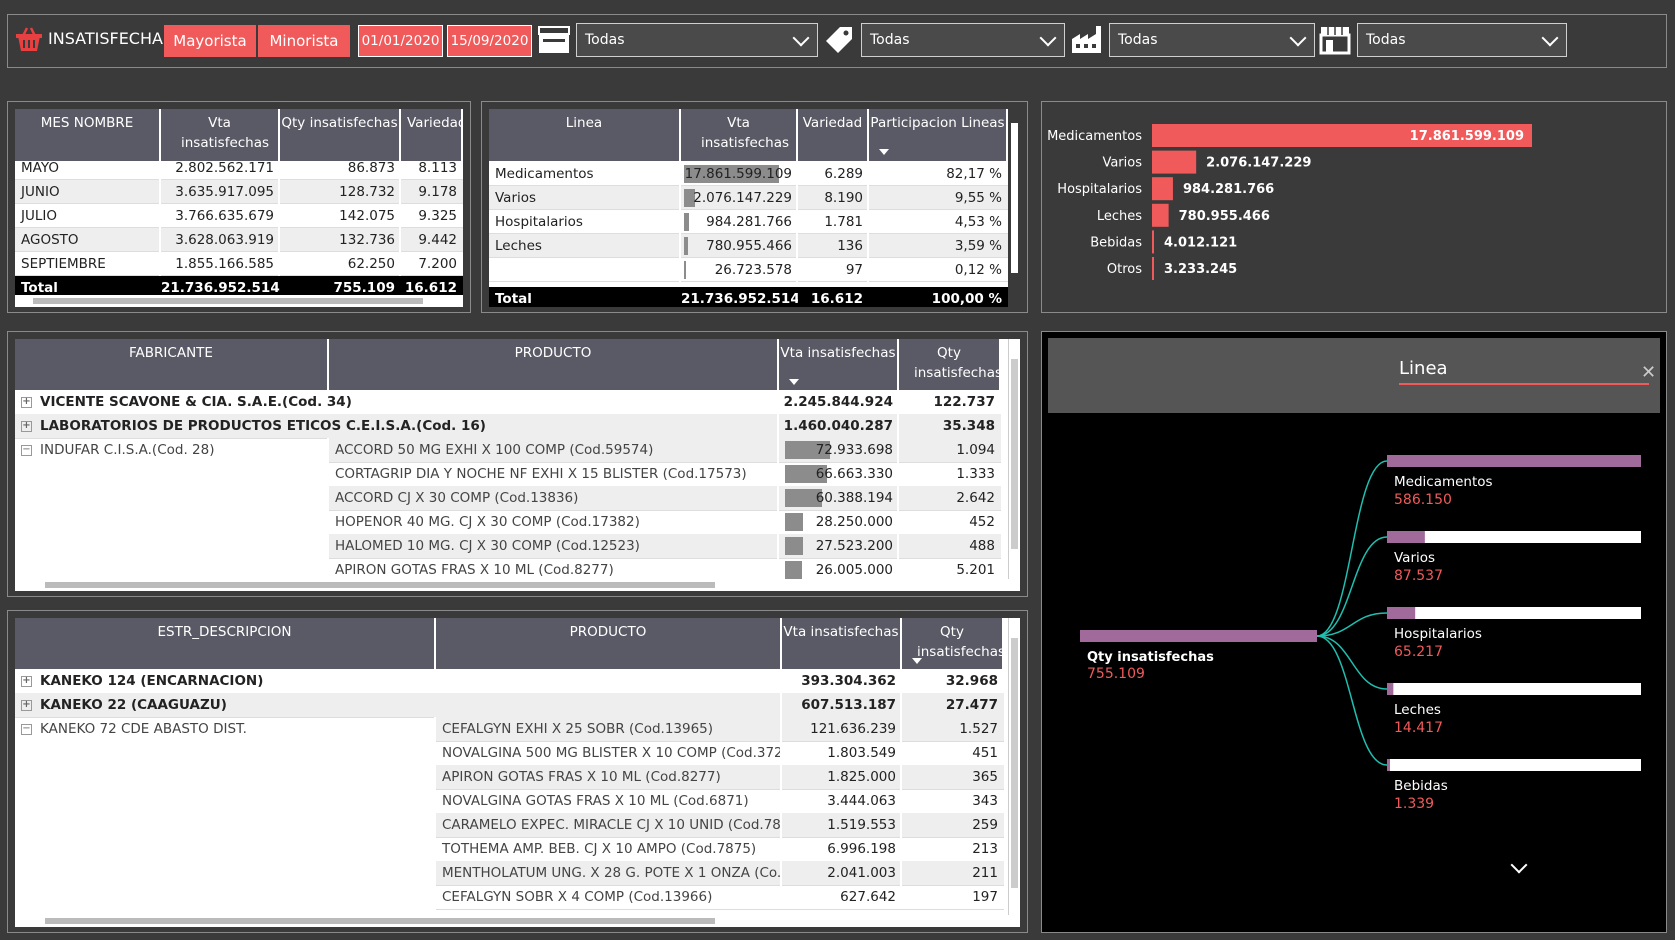 This screenshot has height=940, width=1675. What do you see at coordinates (554, 364) in the screenshot?
I see `fab-header-producto: PRODUCTO` at bounding box center [554, 364].